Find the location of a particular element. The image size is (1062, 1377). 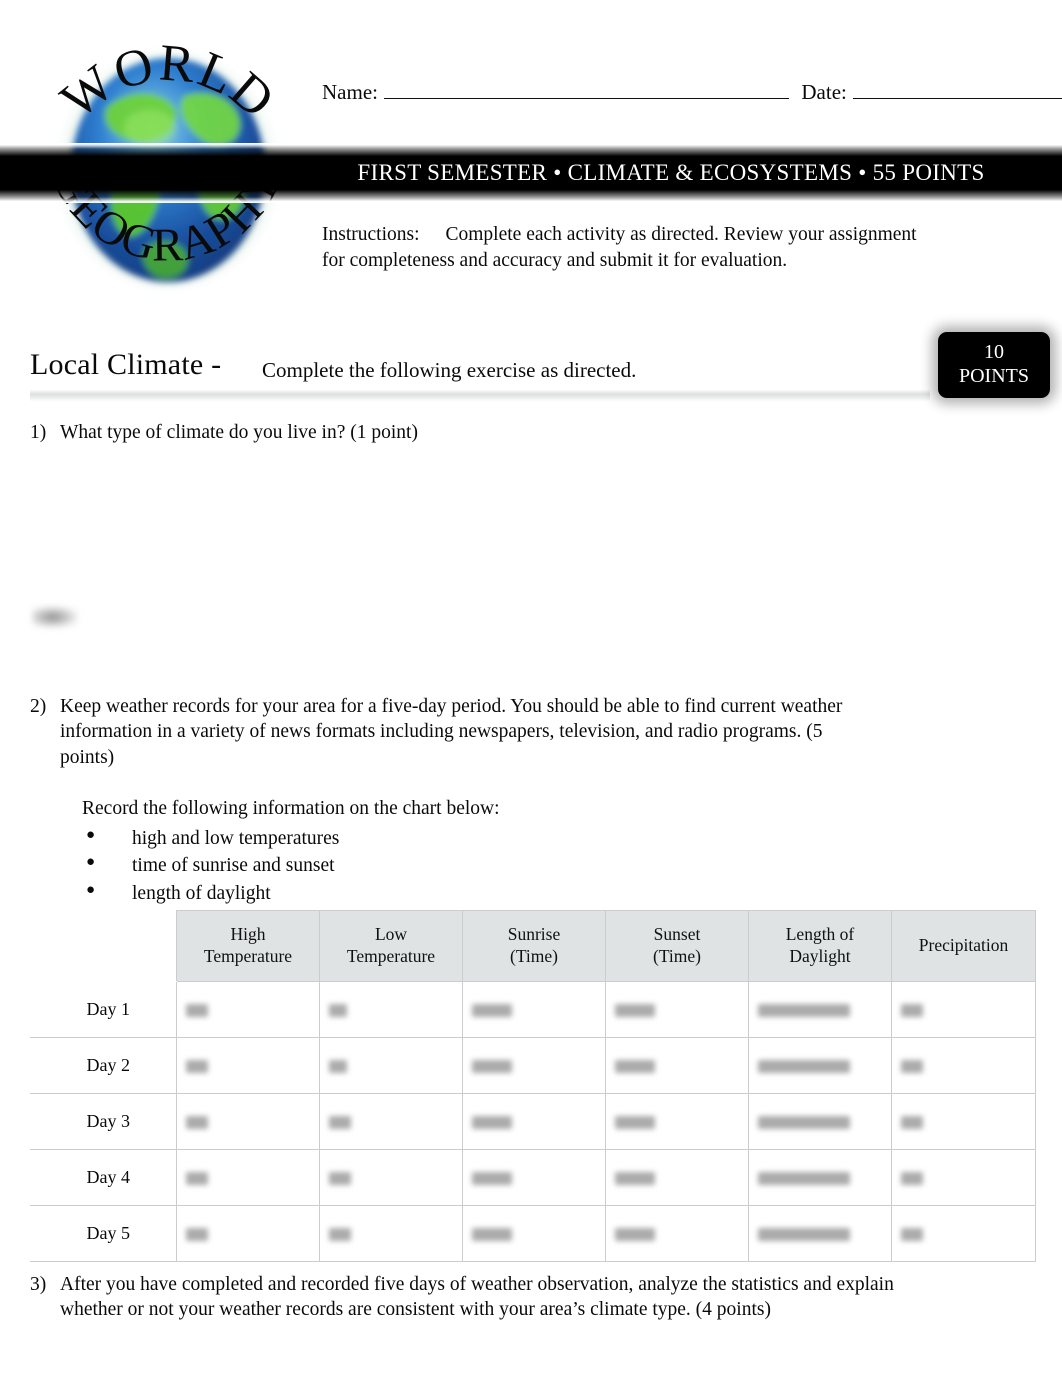

cell-day1-precipitation is located at coordinates (963, 1009).